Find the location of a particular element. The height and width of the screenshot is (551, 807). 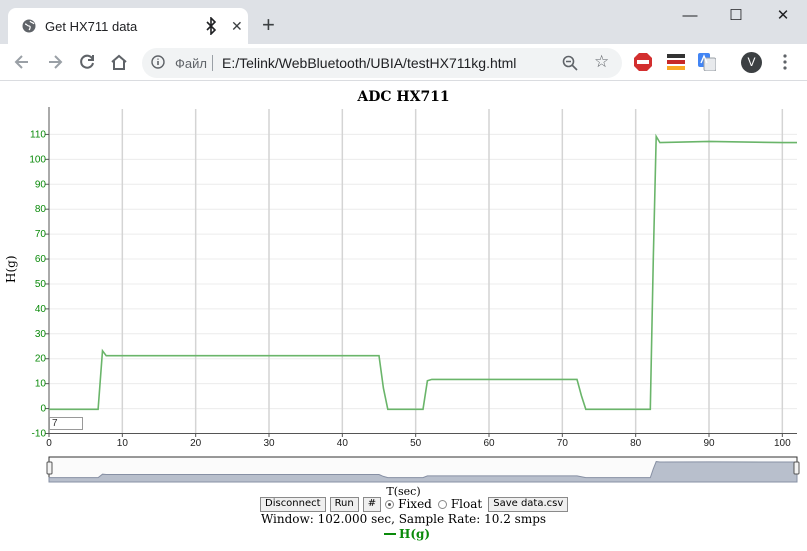

y-tick-label: 40 is located at coordinates (41, 309).